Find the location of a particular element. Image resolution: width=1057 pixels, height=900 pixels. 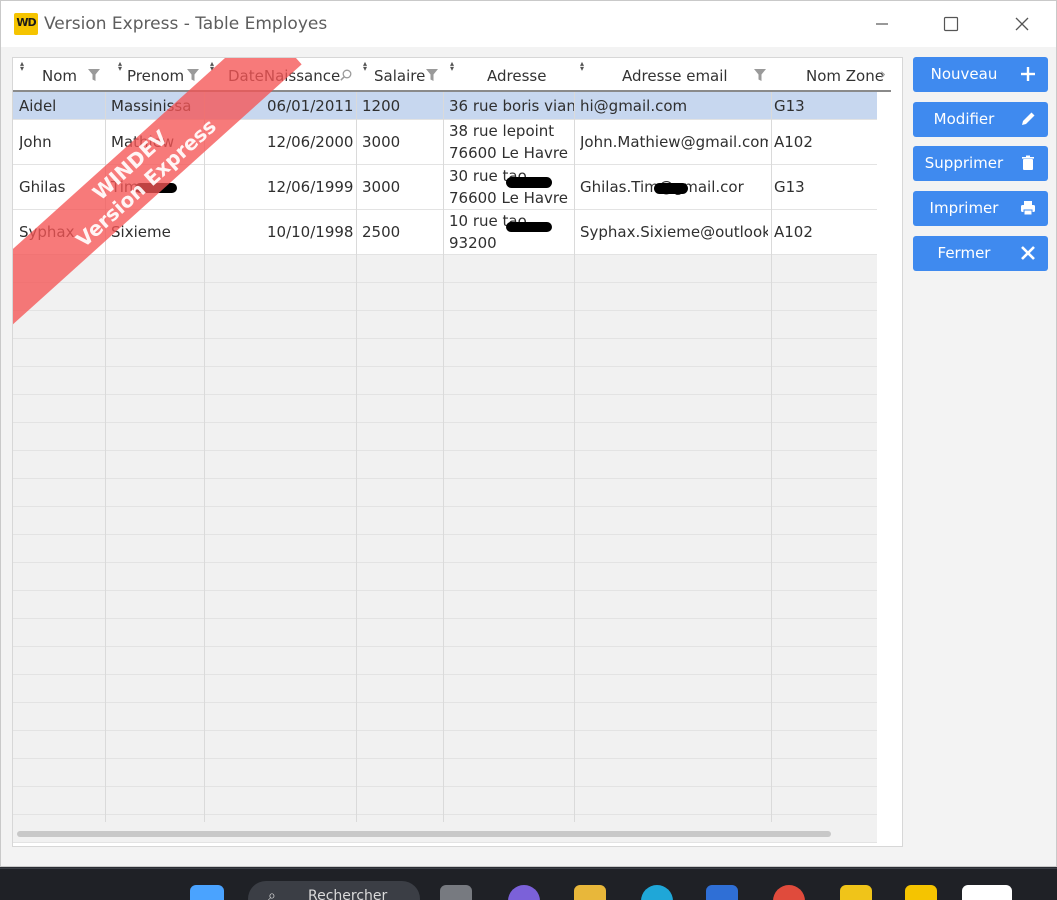

cell-date: 12/06/2000 is located at coordinates (310, 142).